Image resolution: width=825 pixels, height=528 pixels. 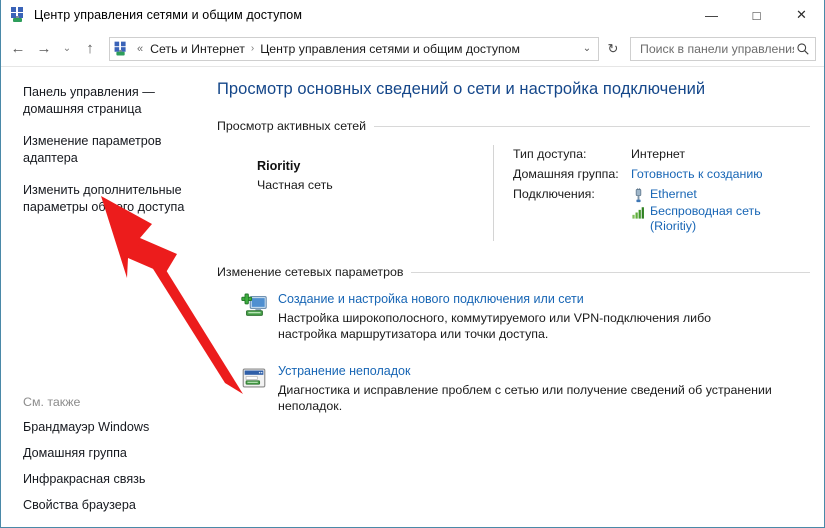 I want to click on connection-label-wireless: Беспроводная сеть (Rioritiy), so click(x=730, y=219).